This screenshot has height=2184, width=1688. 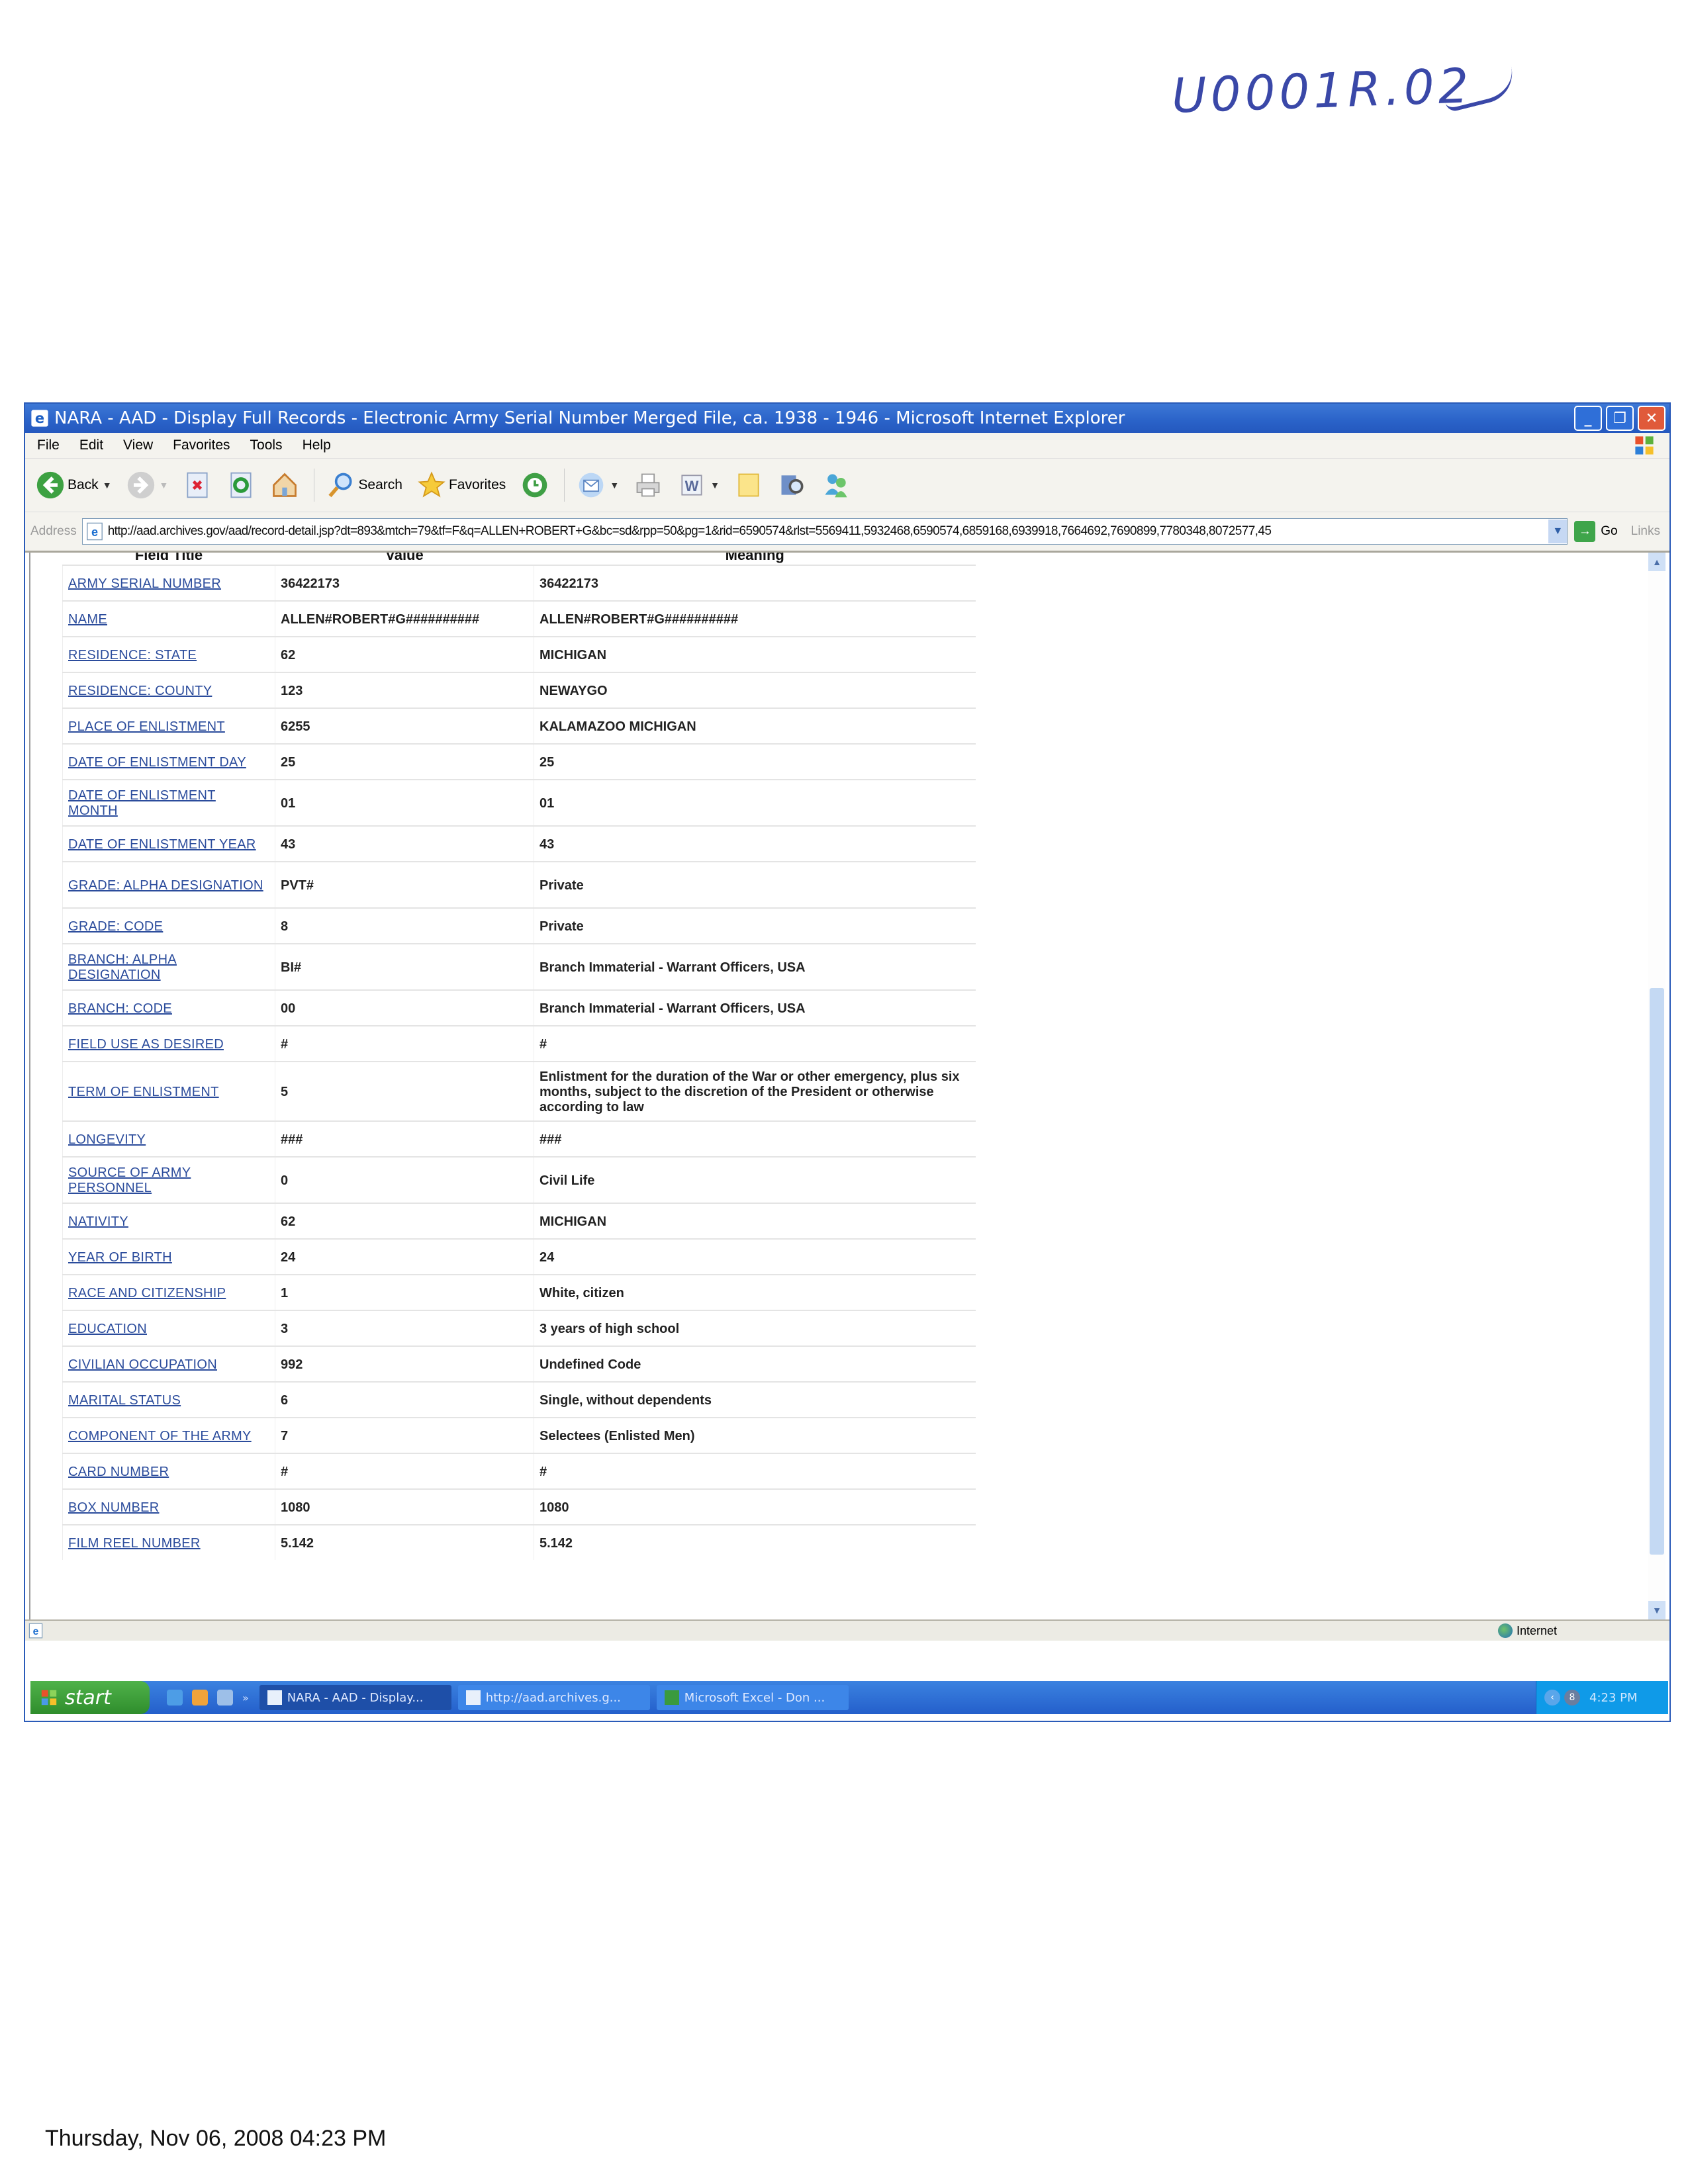 What do you see at coordinates (142, 803) in the screenshot?
I see `field-title-link: DATE OF ENLISTMENT MONTH` at bounding box center [142, 803].